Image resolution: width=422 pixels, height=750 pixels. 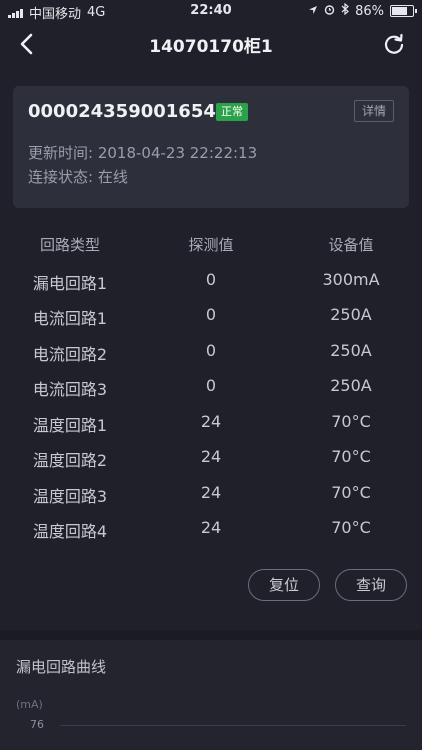 I want to click on location-icon, so click(x=313, y=11).